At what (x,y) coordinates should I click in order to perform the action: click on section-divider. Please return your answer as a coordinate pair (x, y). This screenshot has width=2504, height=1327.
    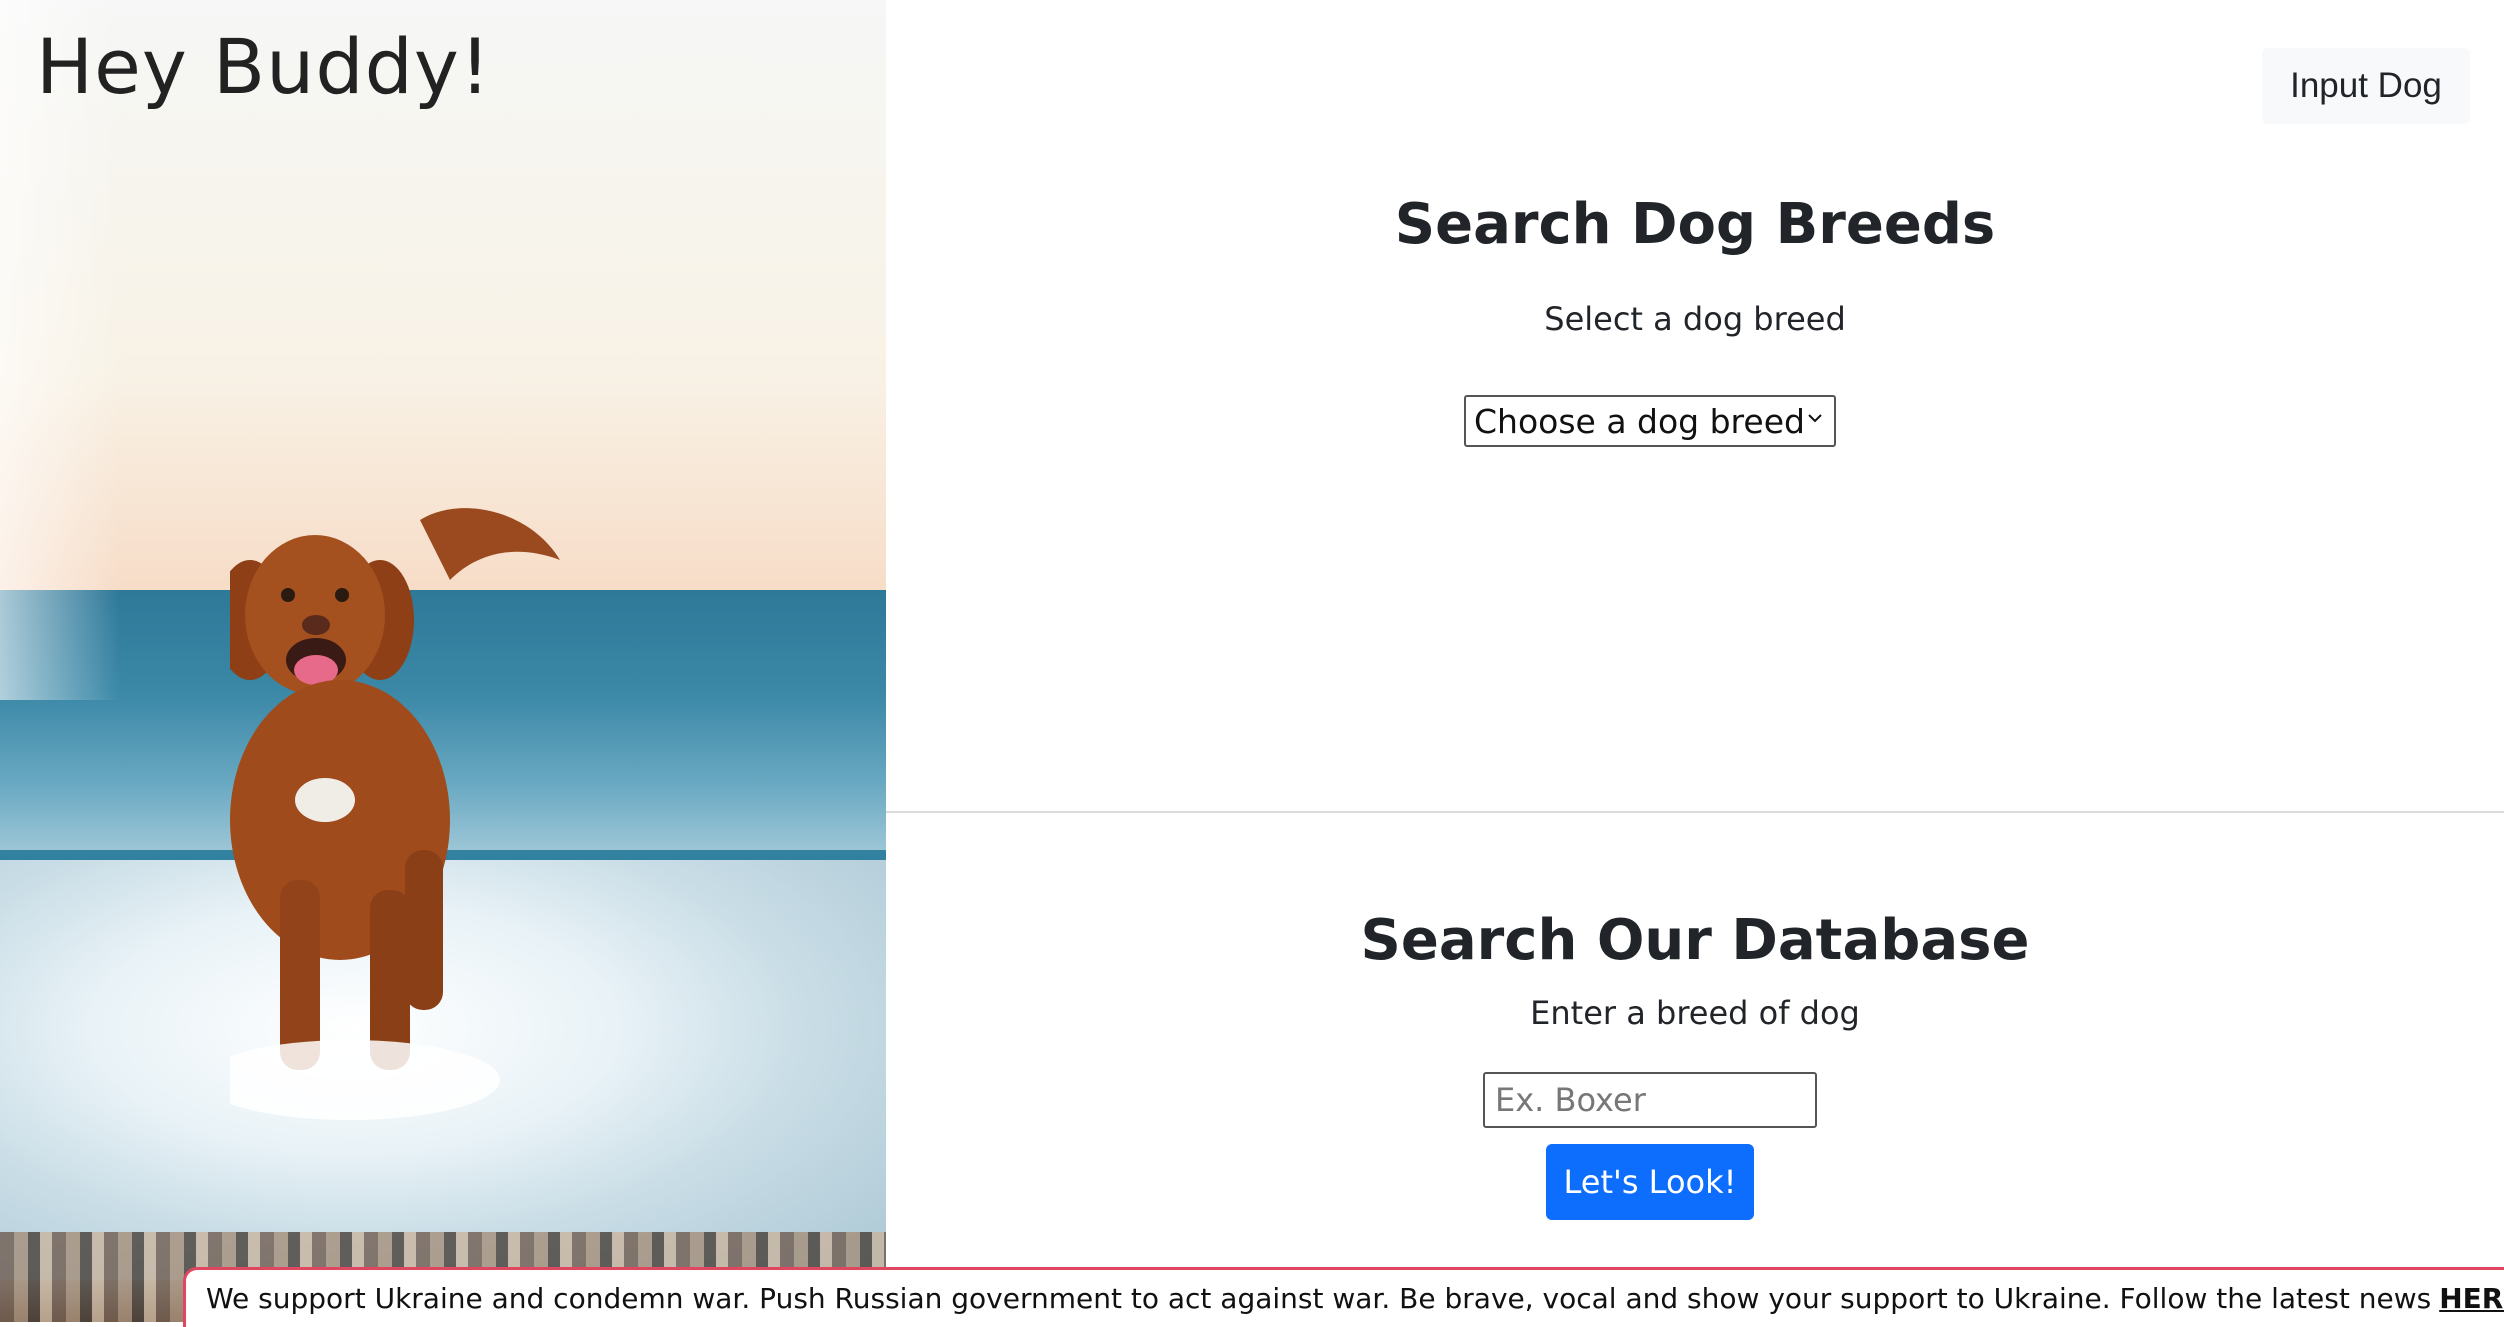
    Looking at the image, I should click on (1695, 812).